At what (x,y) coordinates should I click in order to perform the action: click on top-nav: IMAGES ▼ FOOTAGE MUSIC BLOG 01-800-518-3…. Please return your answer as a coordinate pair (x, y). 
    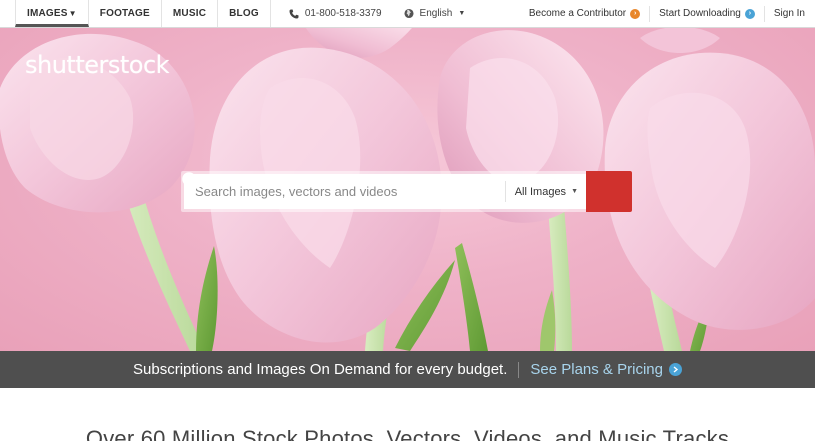
    Looking at the image, I should click on (407, 14).